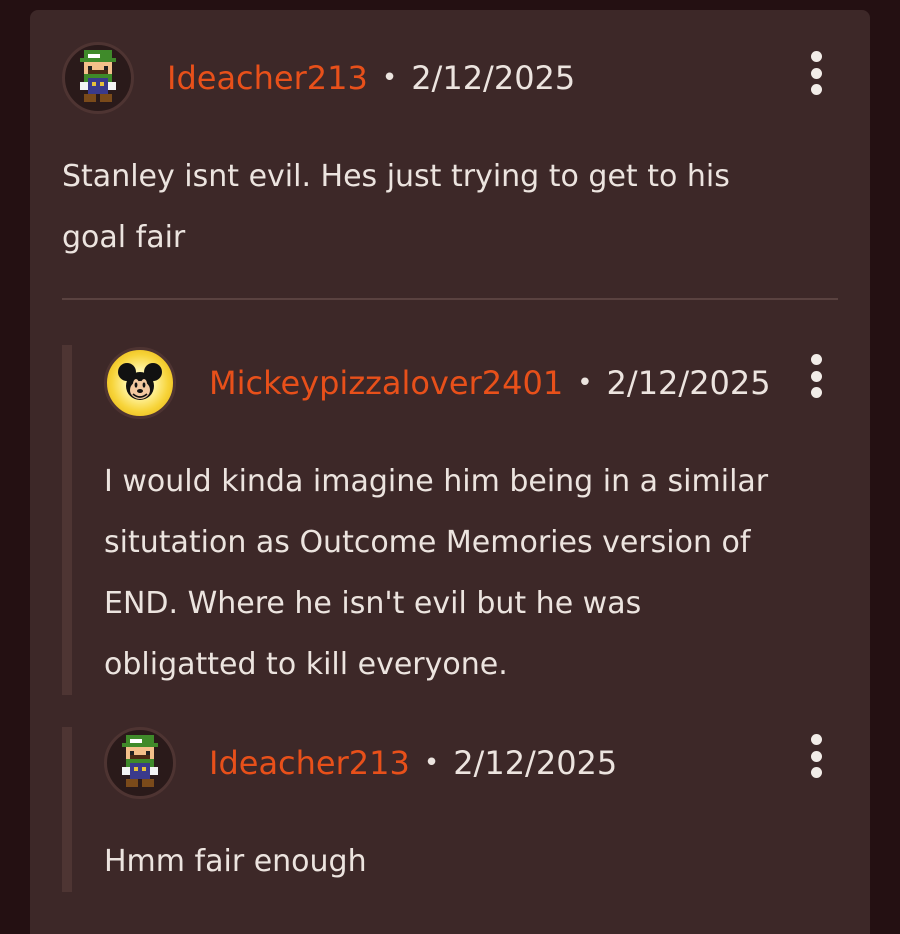 This screenshot has width=900, height=934. What do you see at coordinates (309, 763) in the screenshot?
I see `reply-username: Ideacher213` at bounding box center [309, 763].